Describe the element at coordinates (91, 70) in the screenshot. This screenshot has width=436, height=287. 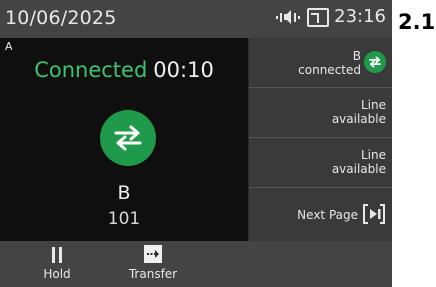
I see `call-state: Connected` at that location.